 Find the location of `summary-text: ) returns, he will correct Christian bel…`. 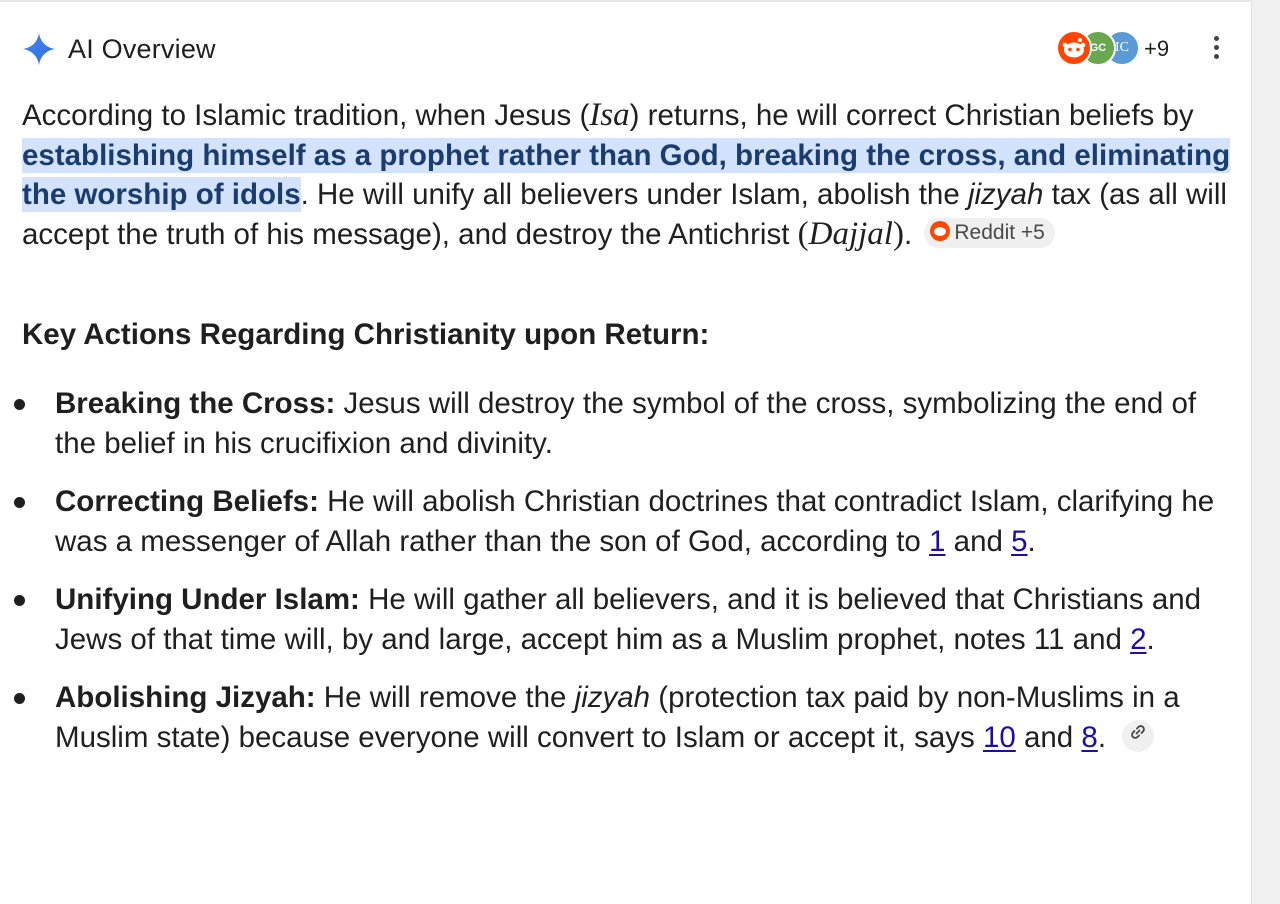

summary-text: ) returns, he will correct Christian bel… is located at coordinates (911, 115).